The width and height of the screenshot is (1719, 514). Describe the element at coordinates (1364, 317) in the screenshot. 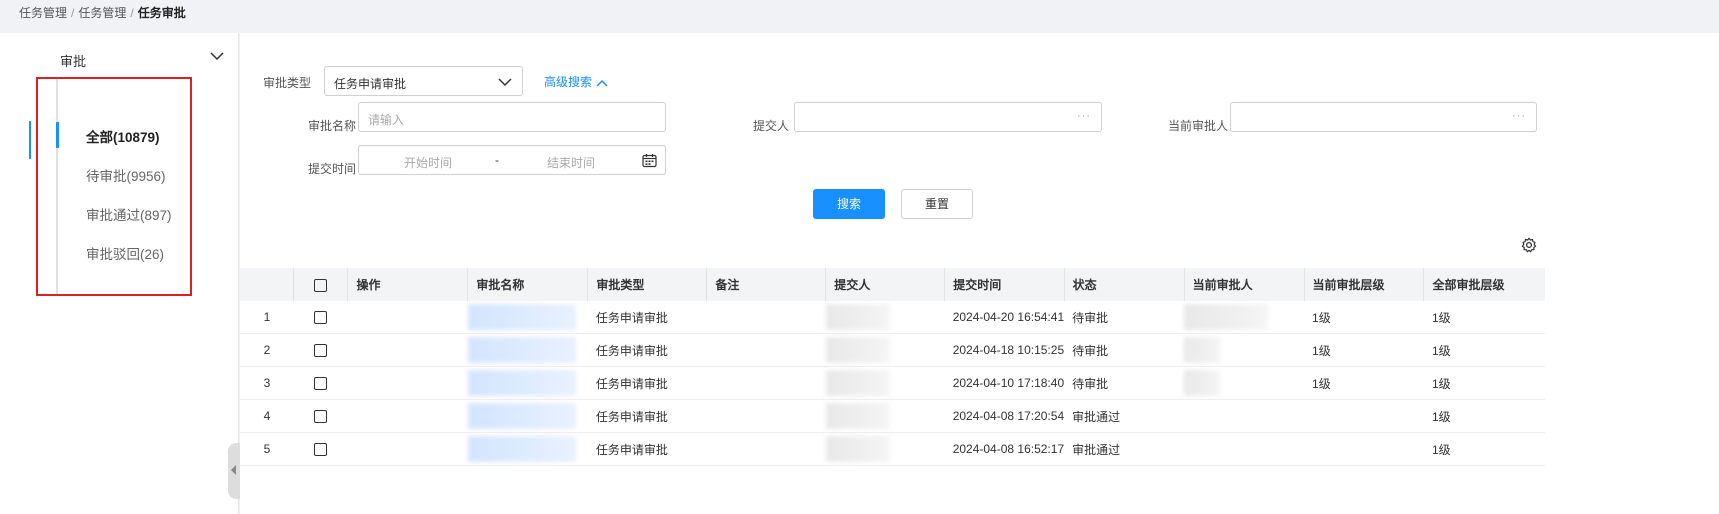

I see `row-current-level: 1级` at that location.